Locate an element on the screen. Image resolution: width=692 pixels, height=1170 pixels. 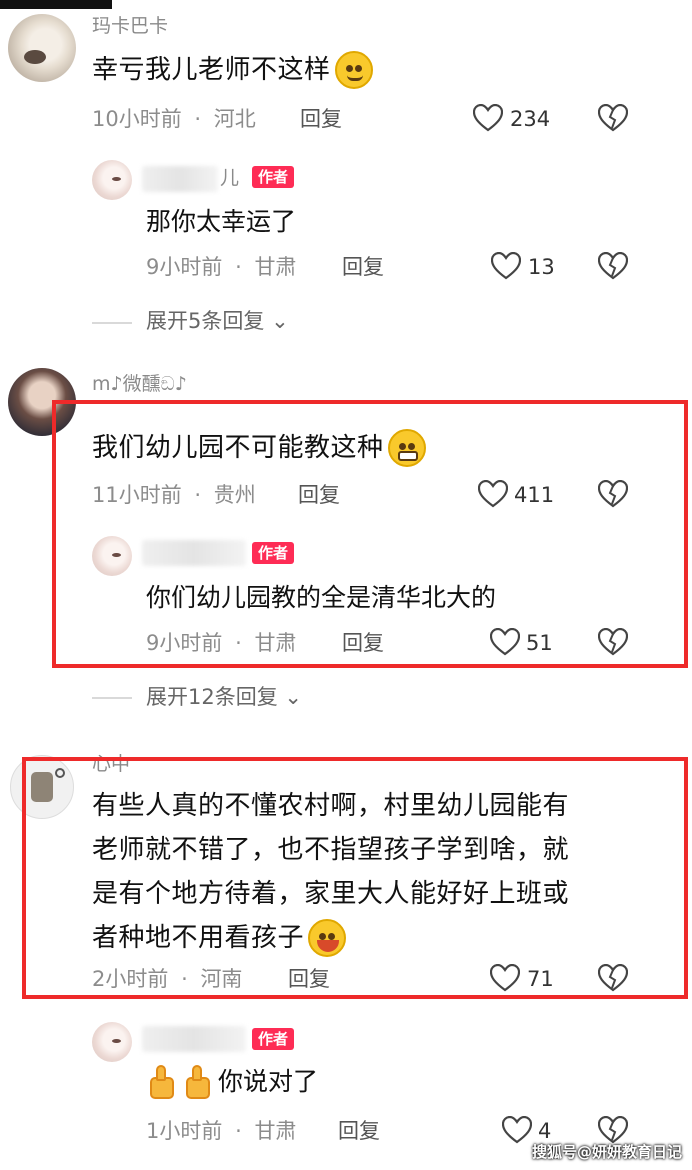
comment-text: 幸亏我儿老师不这样 is located at coordinates (232, 70).